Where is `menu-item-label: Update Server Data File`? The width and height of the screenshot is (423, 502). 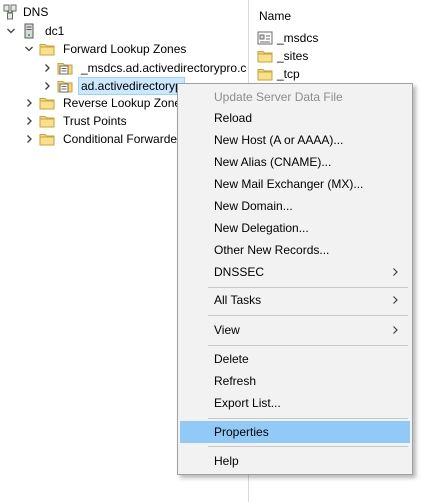
menu-item-label: Update Server Data File is located at coordinates (278, 97).